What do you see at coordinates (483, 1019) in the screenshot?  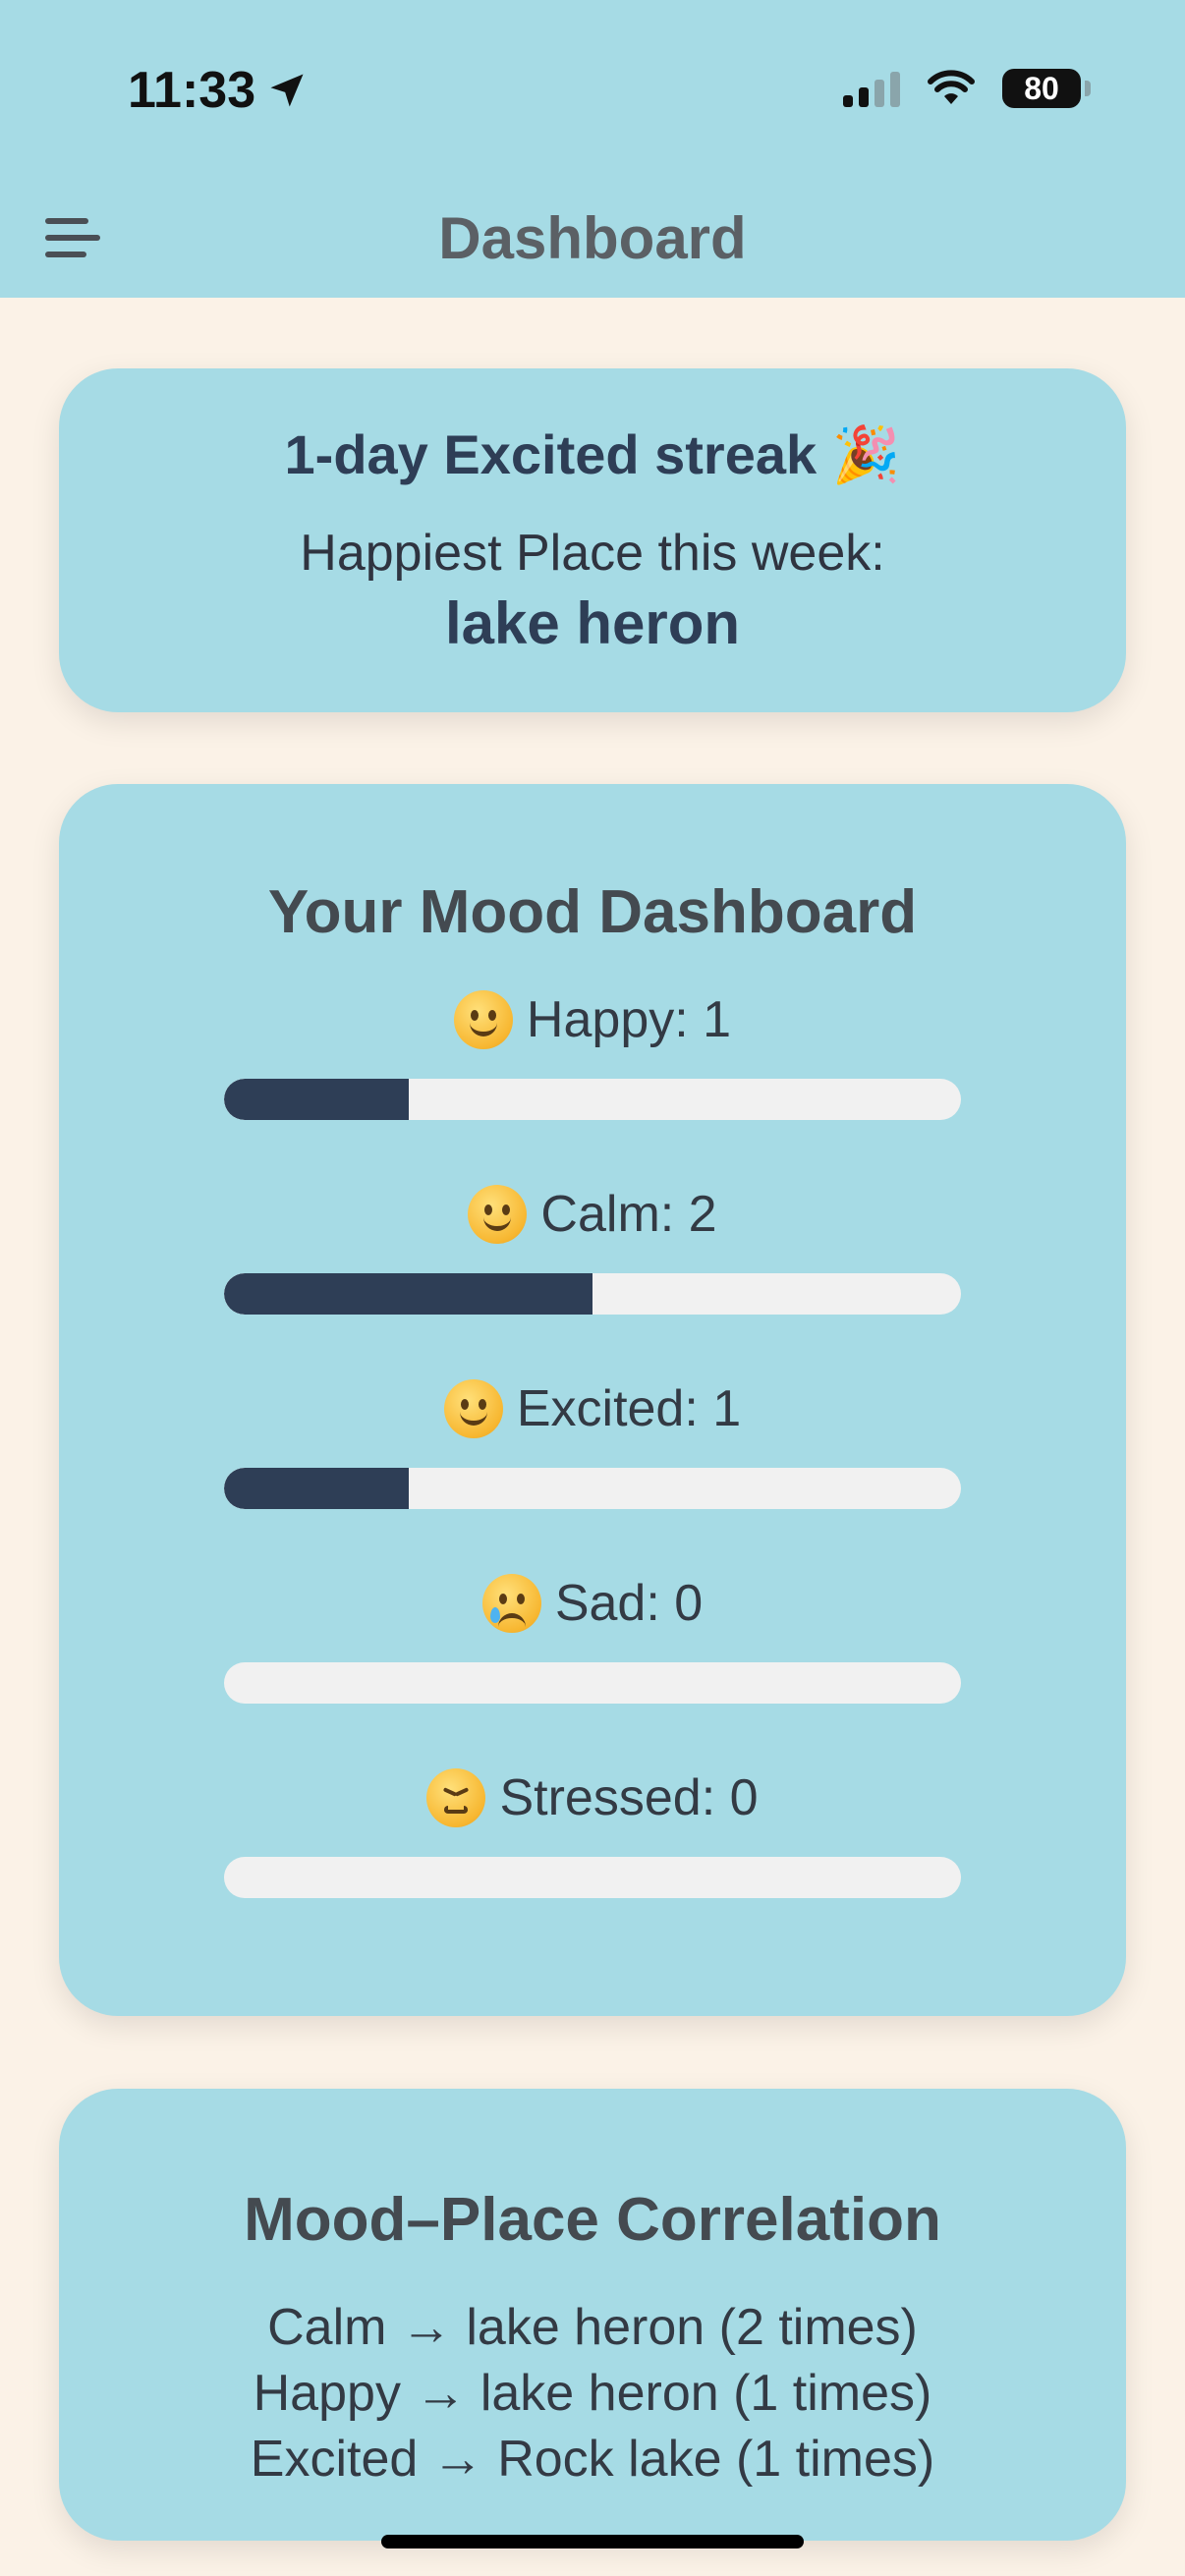 I see `grinning-face-icon` at bounding box center [483, 1019].